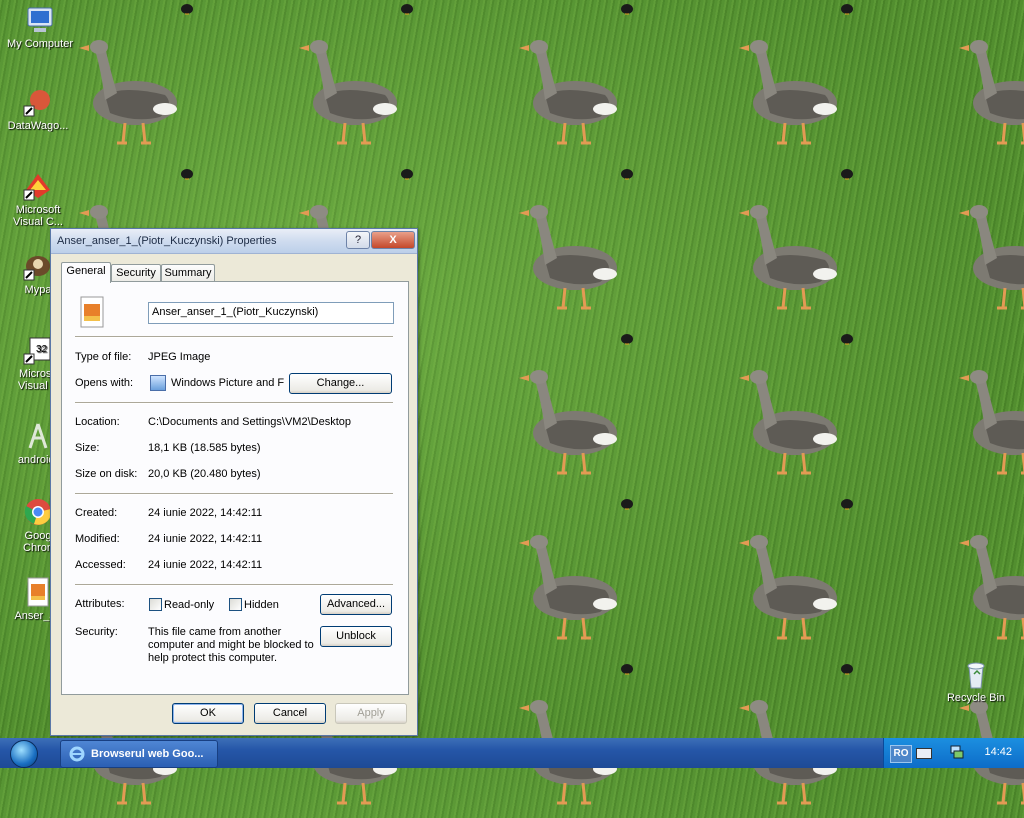 This screenshot has width=1024, height=818. Describe the element at coordinates (998, 752) in the screenshot. I see `clock: 14:42` at that location.